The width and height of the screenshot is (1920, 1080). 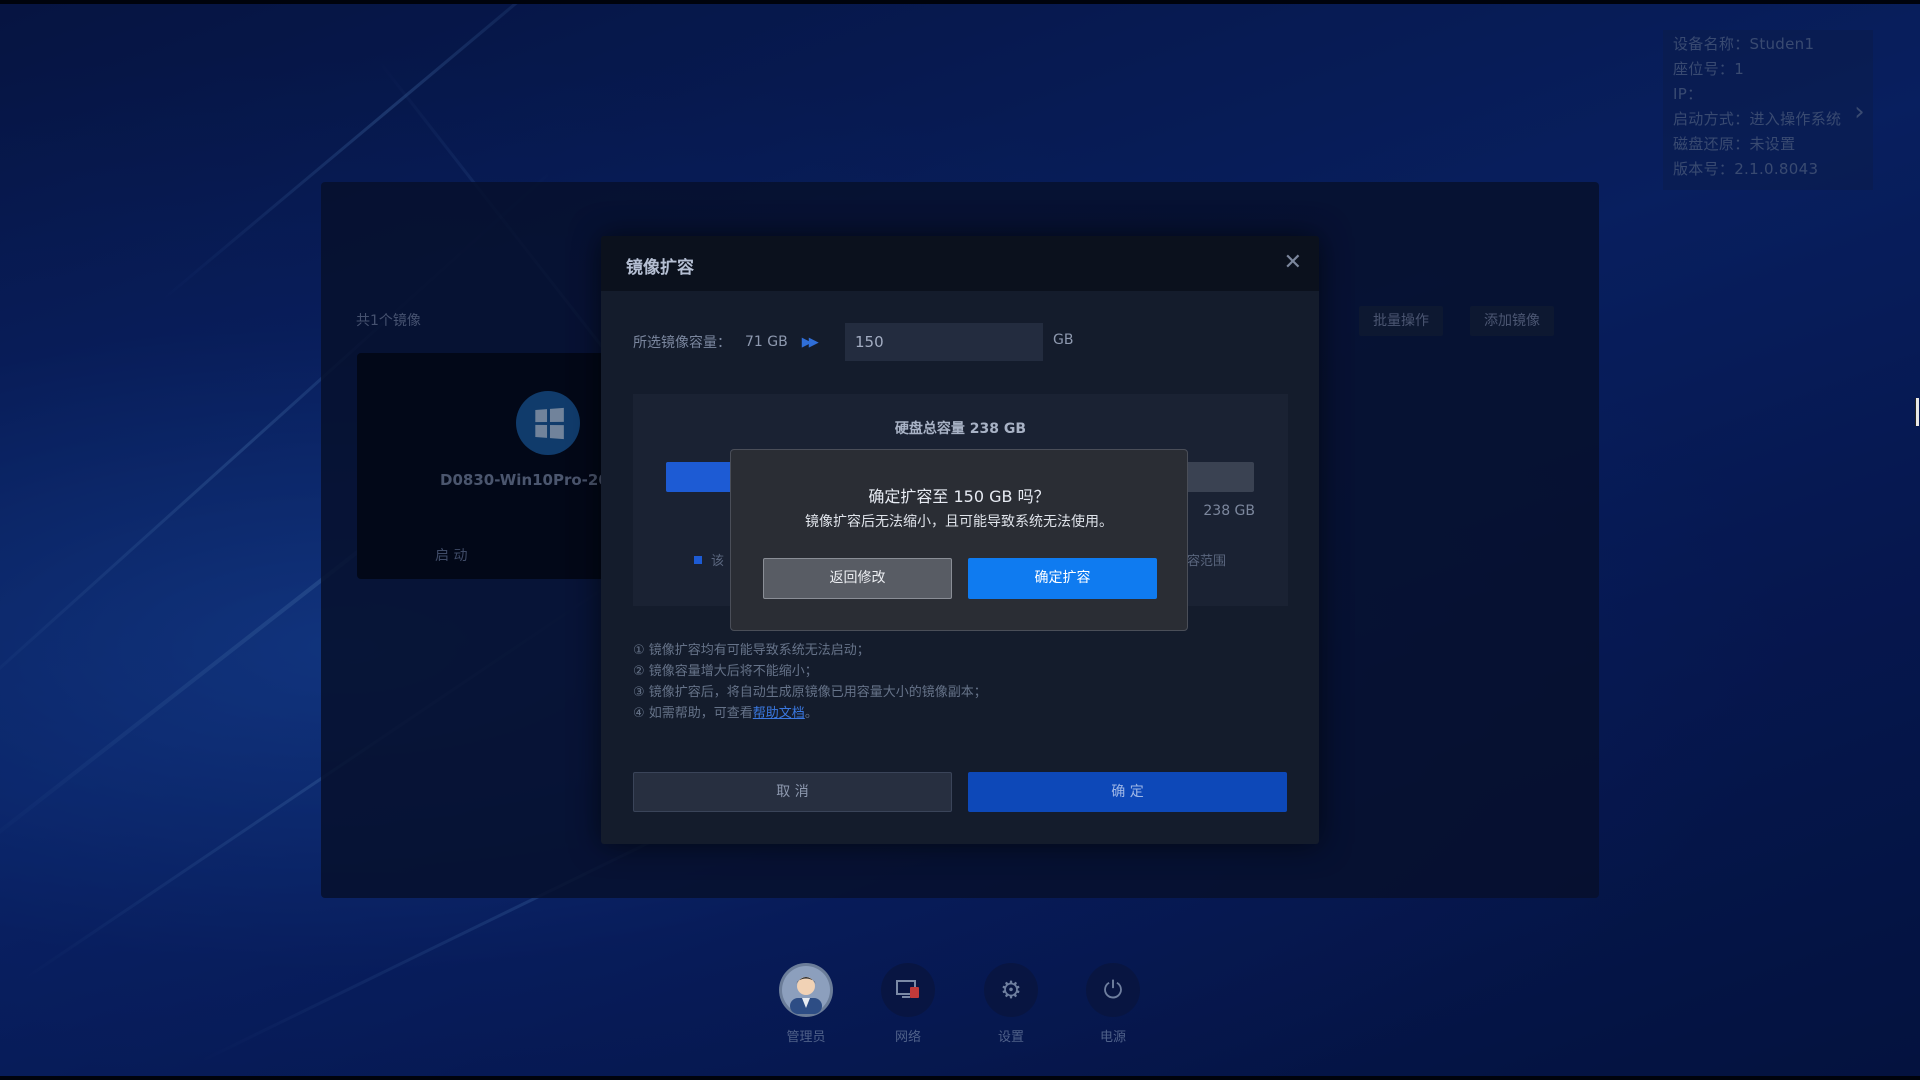 What do you see at coordinates (698, 560) in the screenshot?
I see `legend-marker` at bounding box center [698, 560].